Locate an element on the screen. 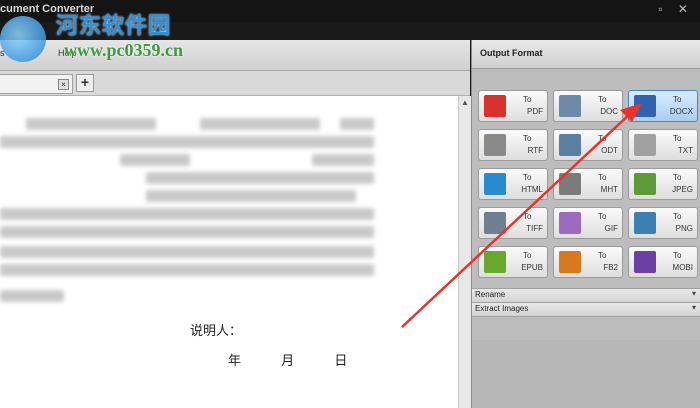 This screenshot has width=700, height=408. to-mobi-button: To MOBI is located at coordinates (663, 262).